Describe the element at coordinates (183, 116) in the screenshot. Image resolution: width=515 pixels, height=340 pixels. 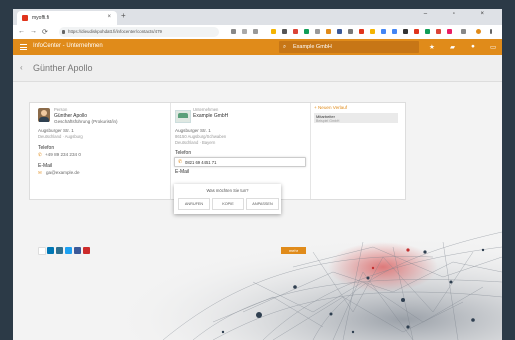
I see `company-logo` at that location.